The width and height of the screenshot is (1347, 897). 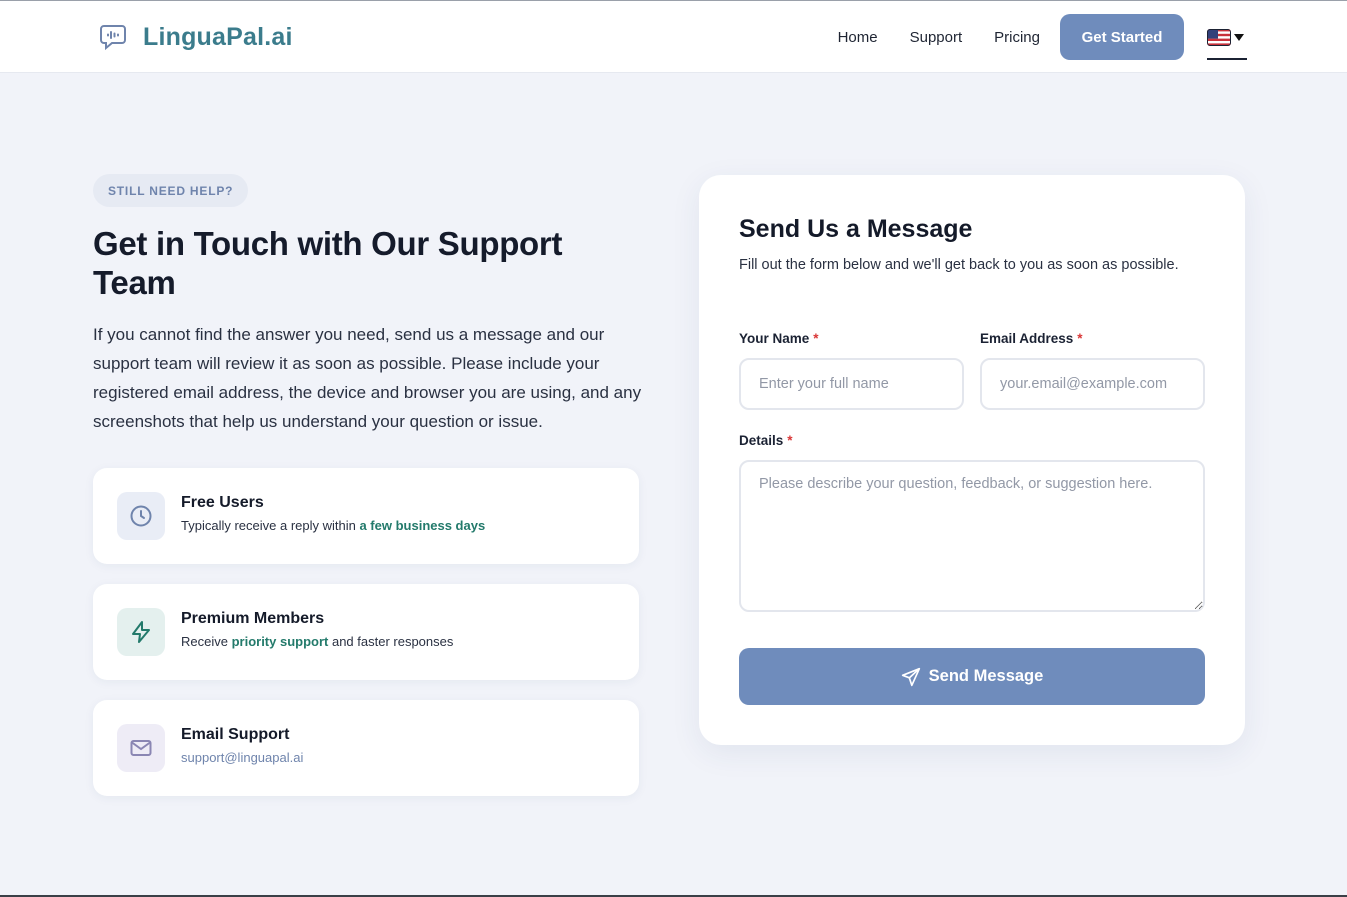 What do you see at coordinates (1092, 384) in the screenshot?
I see `email-input` at bounding box center [1092, 384].